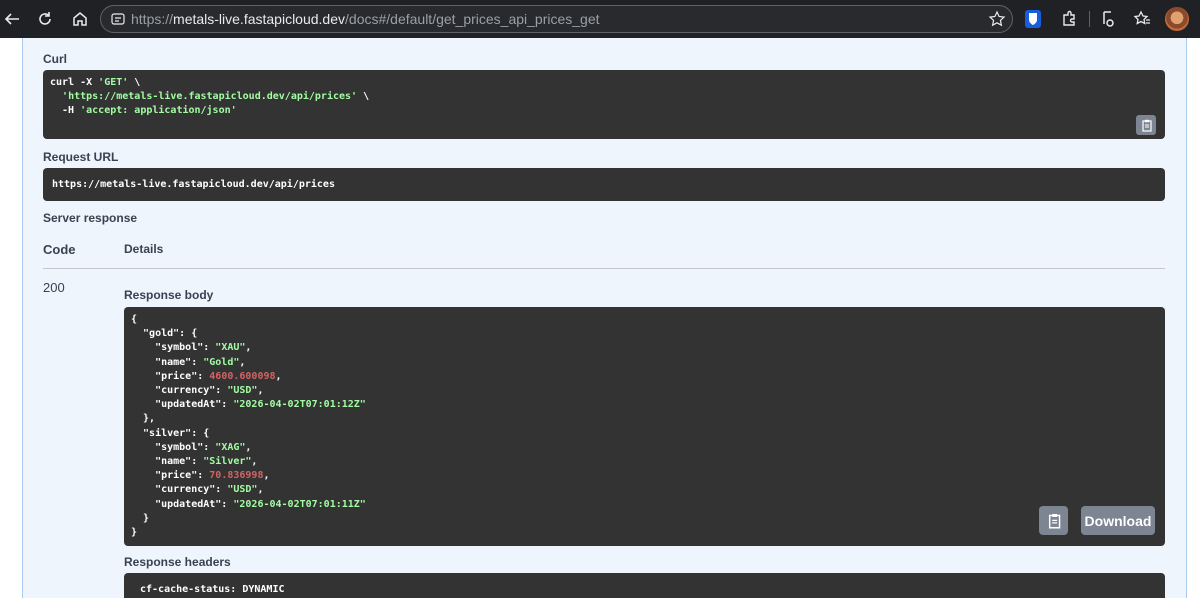 The image size is (1200, 598). Describe the element at coordinates (144, 249) in the screenshot. I see `column-header-details: Details` at that location.